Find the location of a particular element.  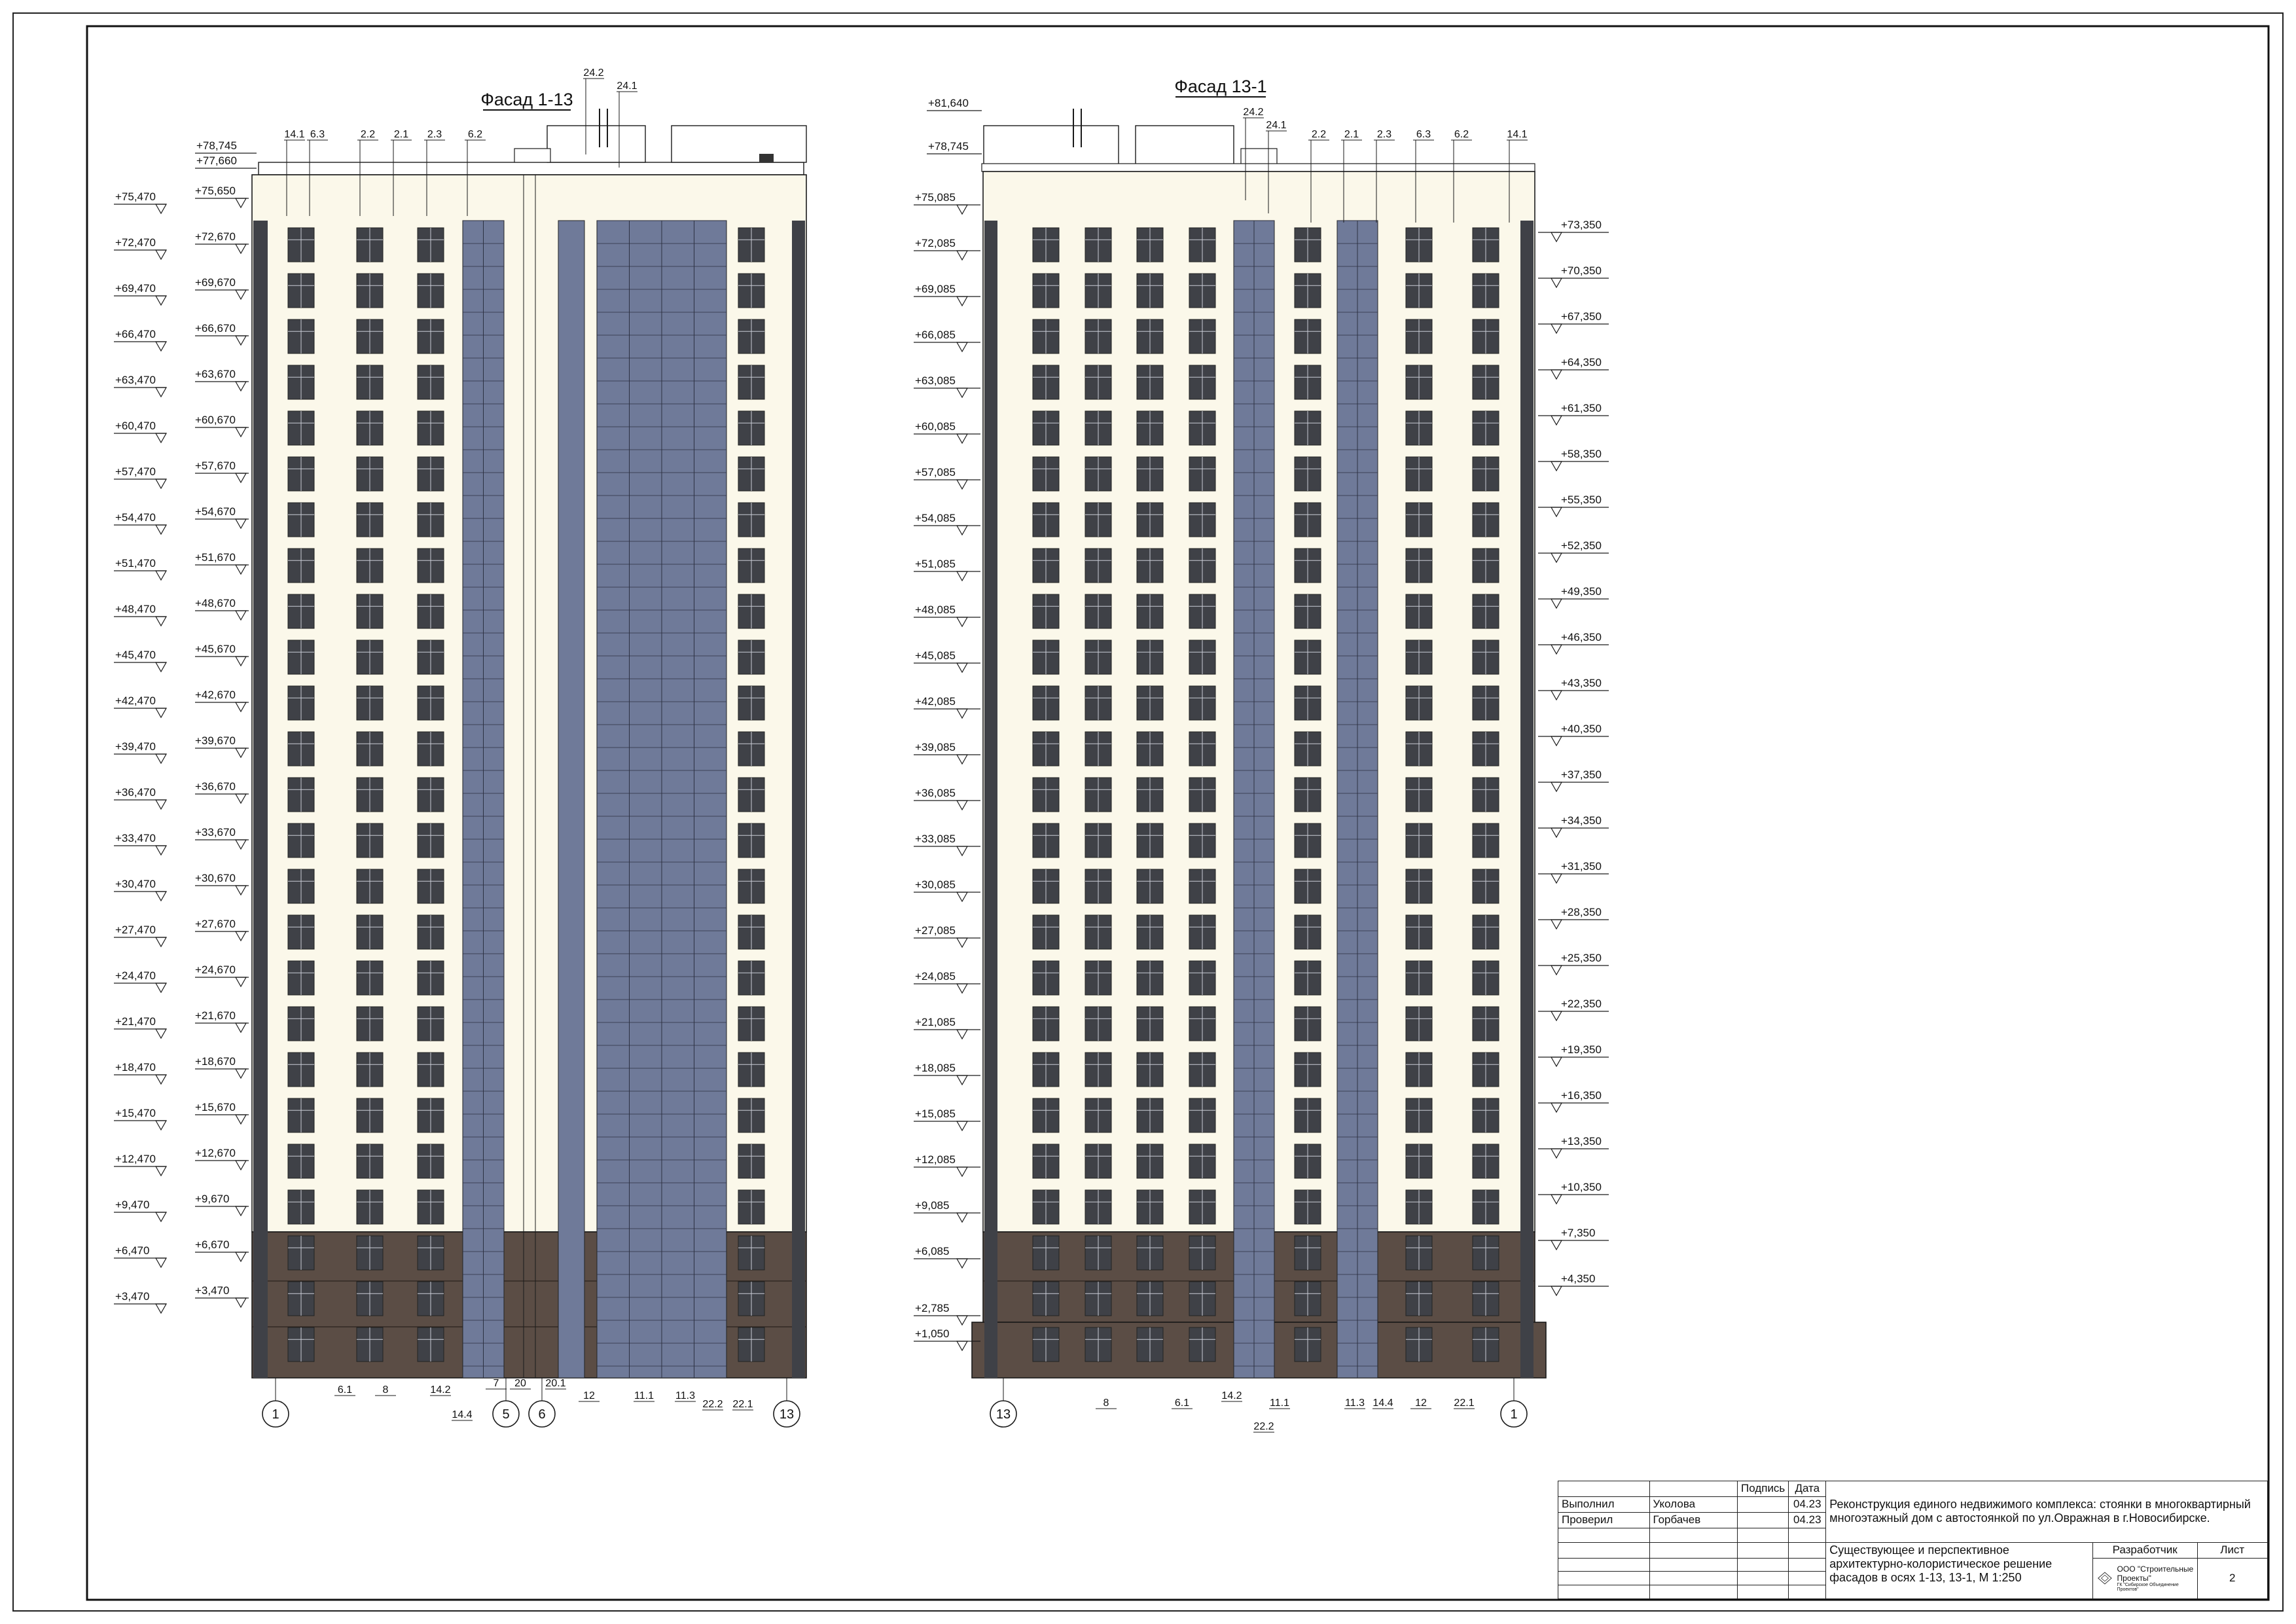

callout-label: 11.3 is located at coordinates (1355, 1403).